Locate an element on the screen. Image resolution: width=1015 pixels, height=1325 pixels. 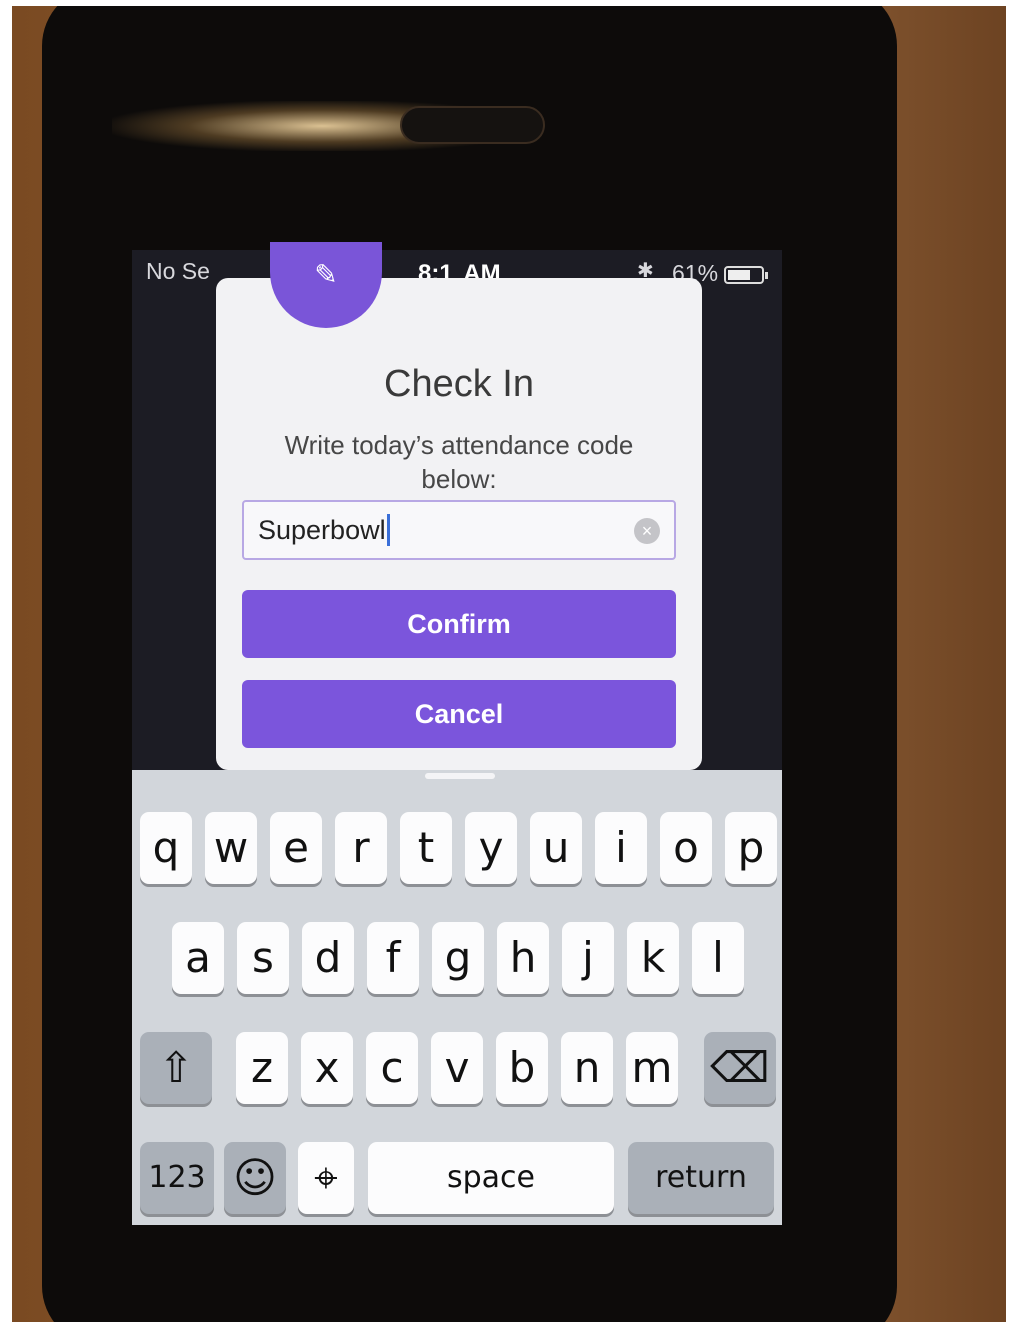
key-g: g is located at coordinates (458, 958).